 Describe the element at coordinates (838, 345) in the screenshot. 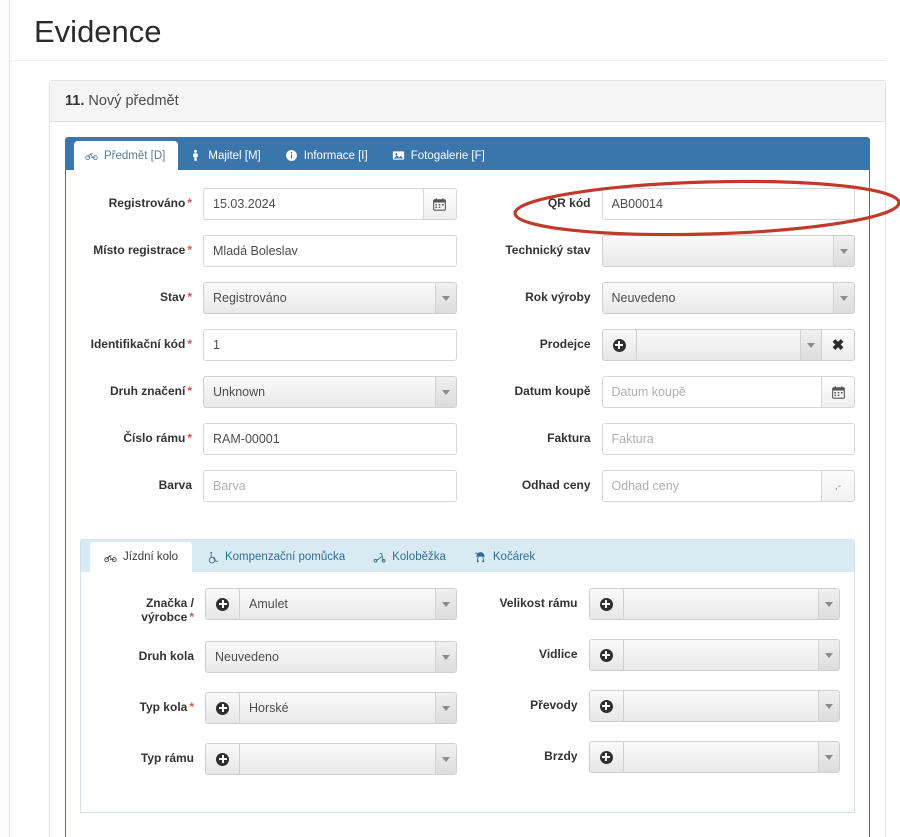

I see `clear-button: ✖` at that location.